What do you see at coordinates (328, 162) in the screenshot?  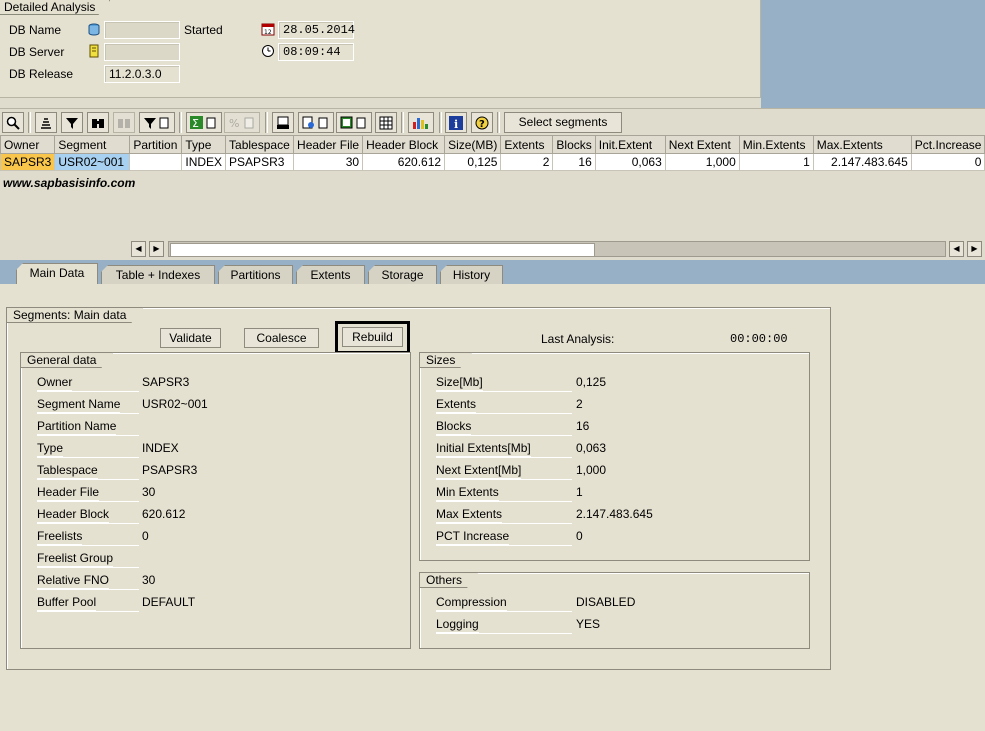 I see `grid-cell: 30` at bounding box center [328, 162].